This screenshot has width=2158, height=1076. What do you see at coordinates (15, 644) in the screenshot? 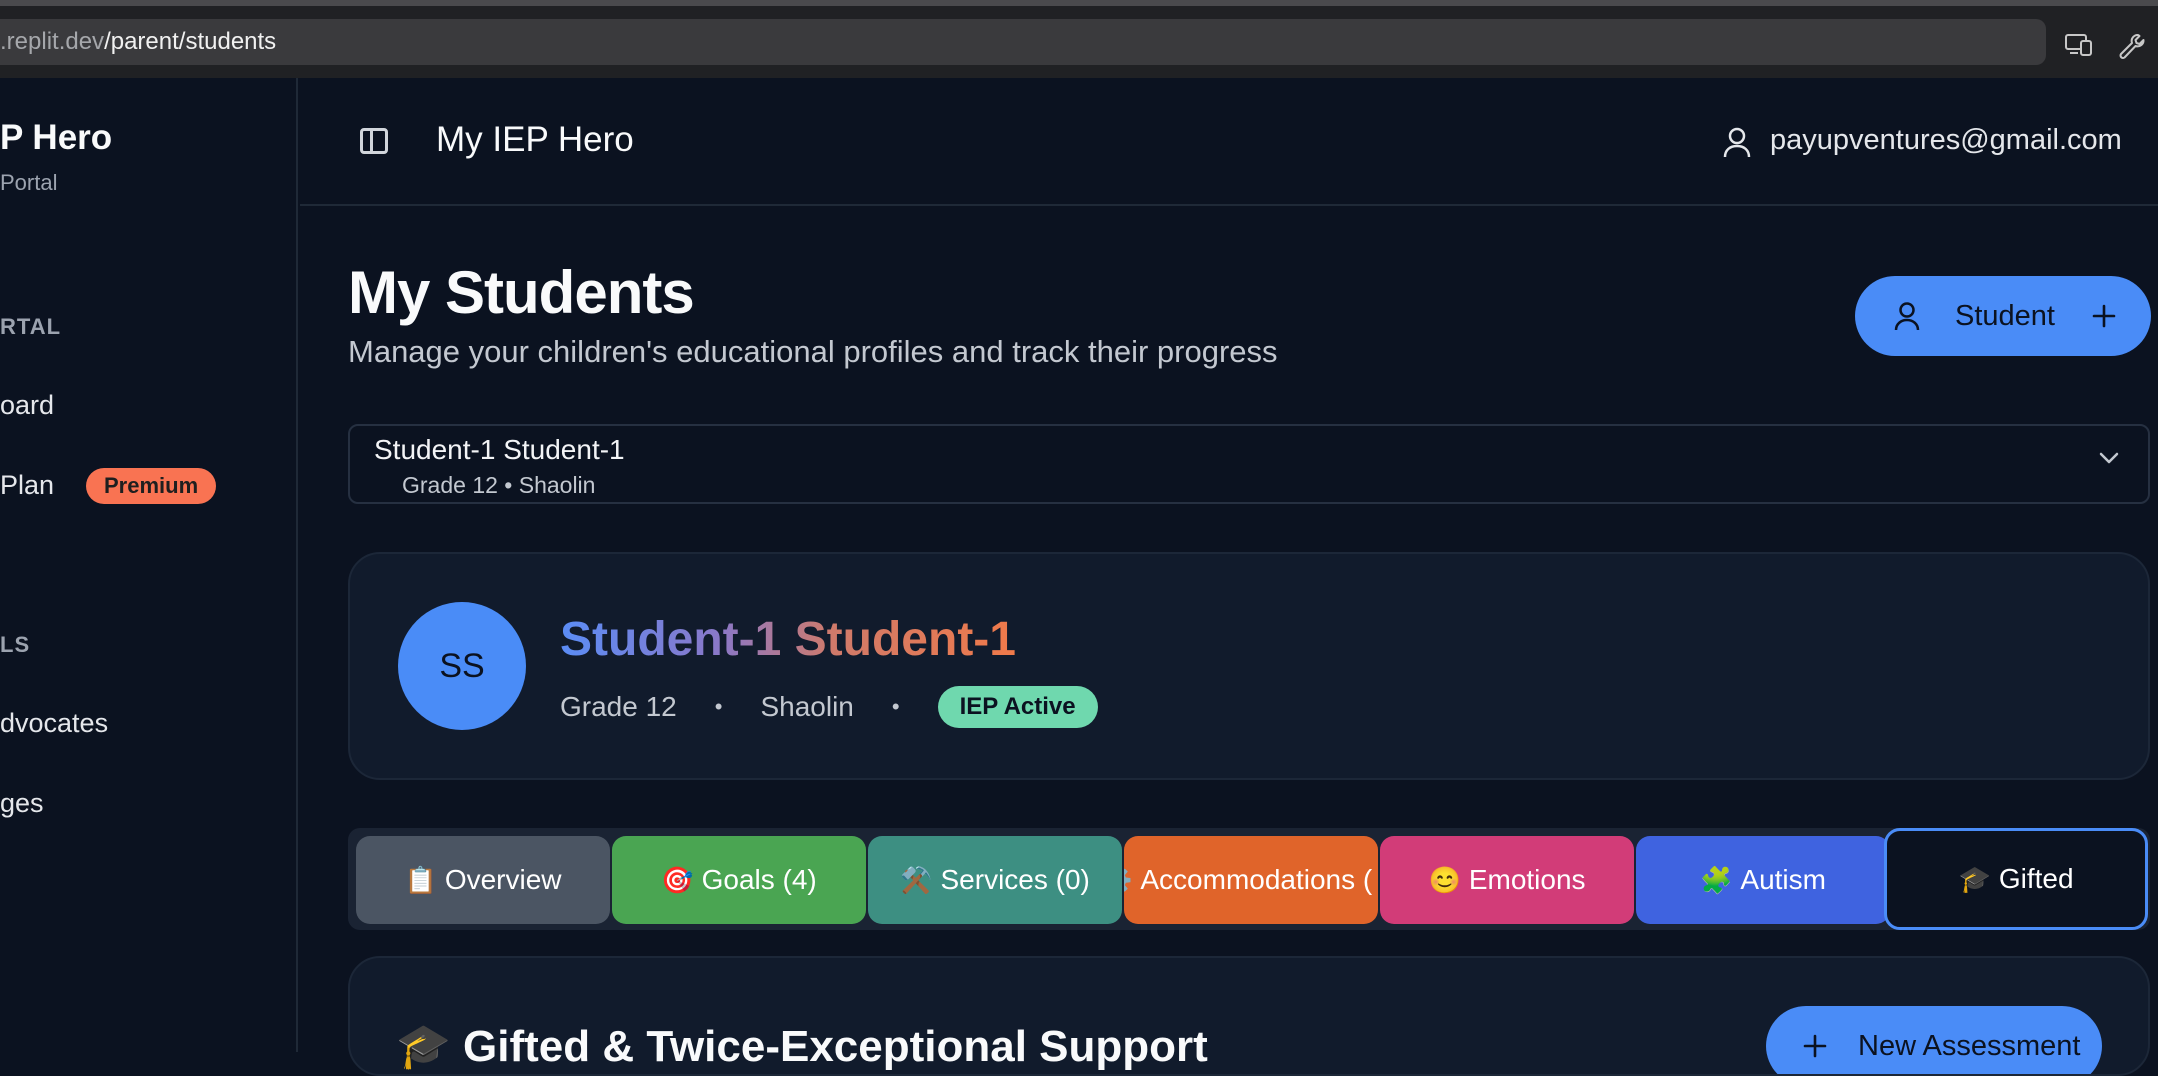
I see `sidebar-section-tools: LS` at bounding box center [15, 644].